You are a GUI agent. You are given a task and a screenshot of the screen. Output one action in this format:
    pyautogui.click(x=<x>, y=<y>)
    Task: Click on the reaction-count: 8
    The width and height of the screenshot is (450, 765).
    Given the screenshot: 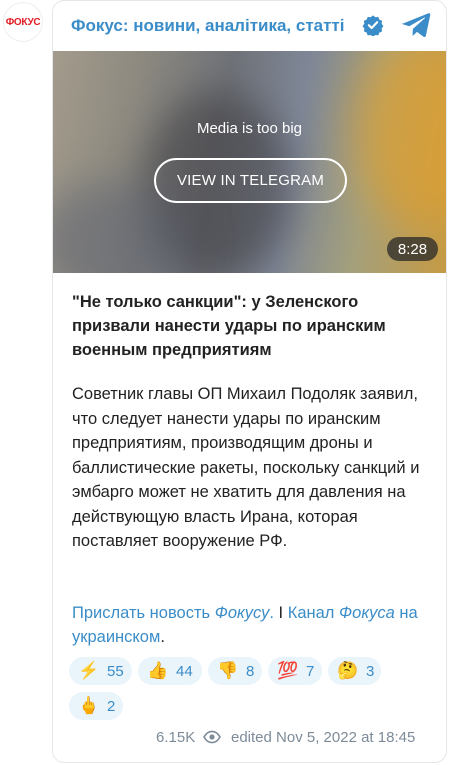 What is the action you would take?
    pyautogui.click(x=250, y=671)
    